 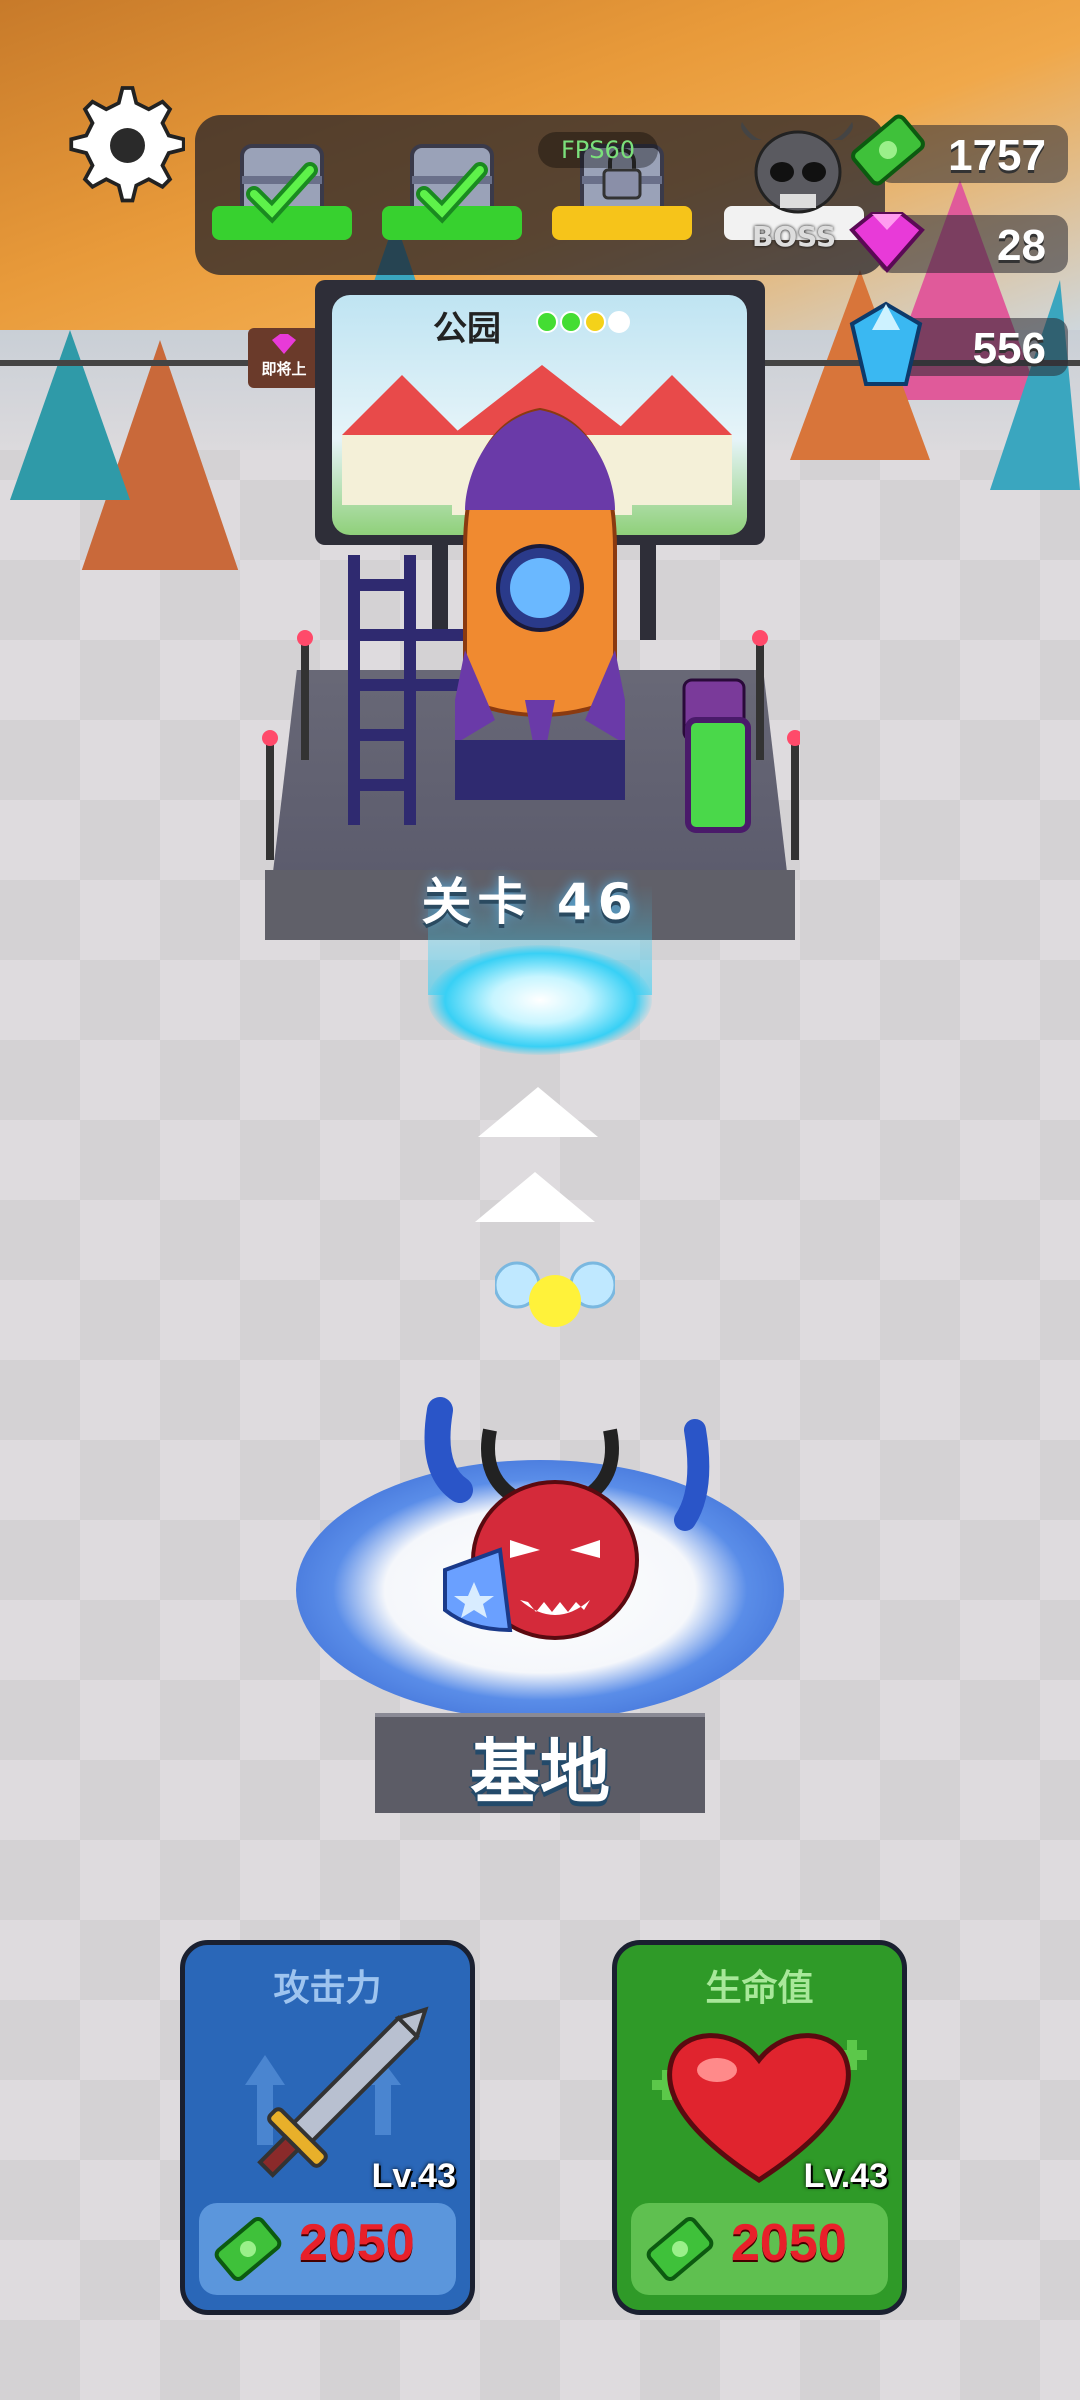 I want to click on health-cost-bar: 2050, so click(x=759, y=2249).